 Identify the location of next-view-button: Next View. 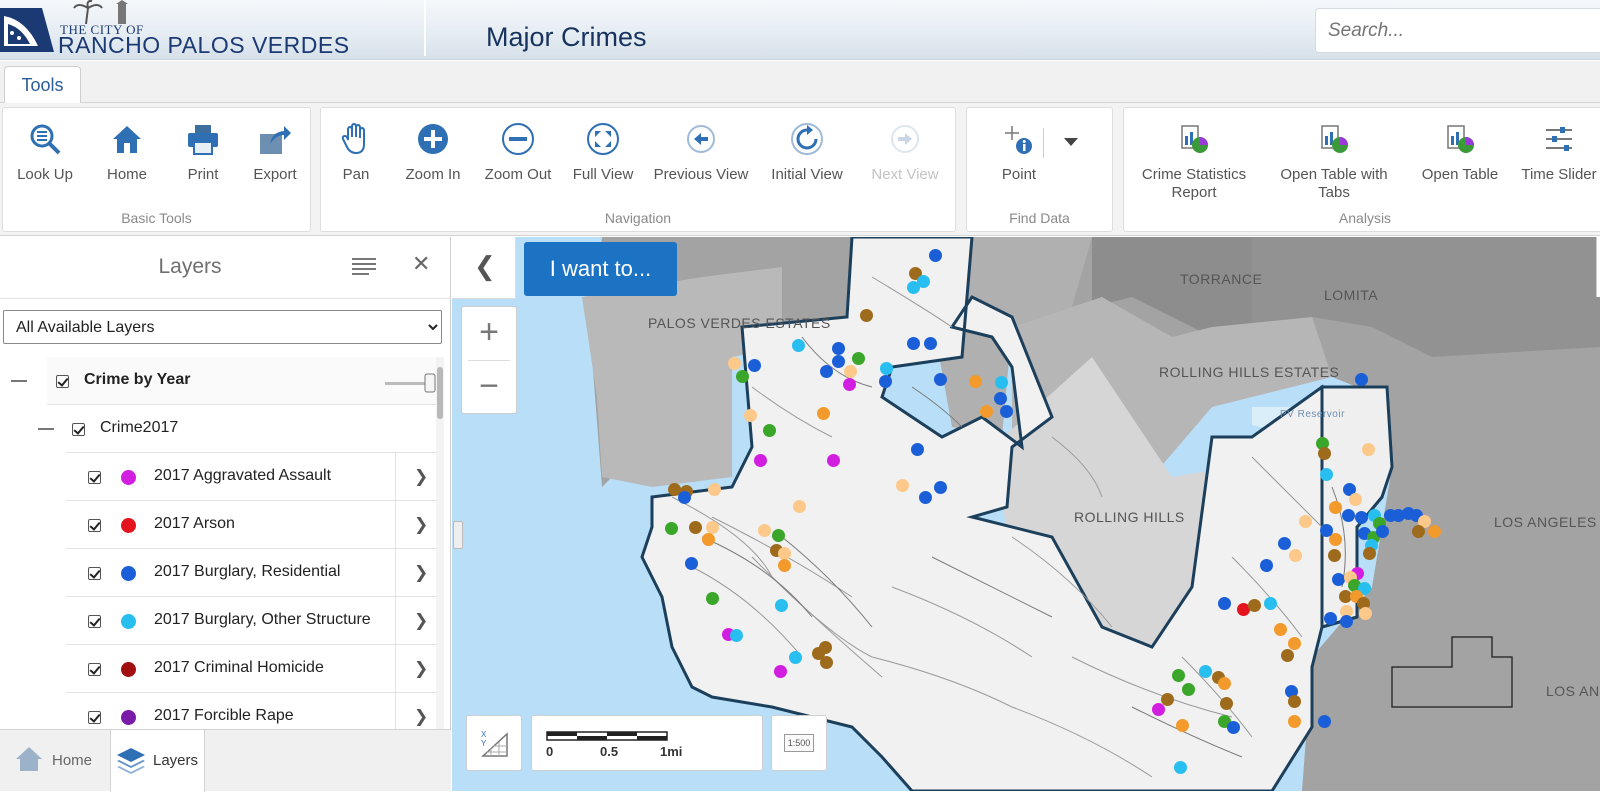
(905, 153).